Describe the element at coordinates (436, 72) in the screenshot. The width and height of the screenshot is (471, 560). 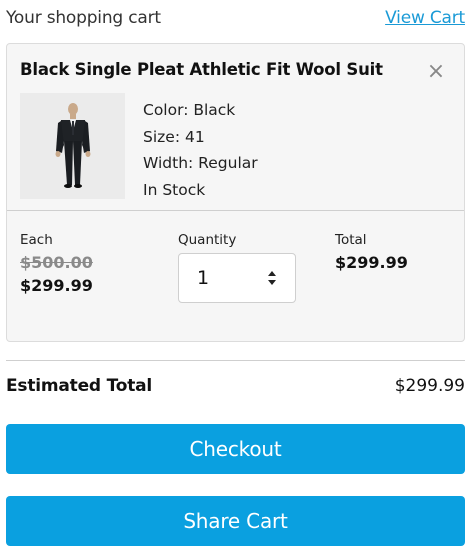
I see `remove-item-close-icon: ×` at that location.